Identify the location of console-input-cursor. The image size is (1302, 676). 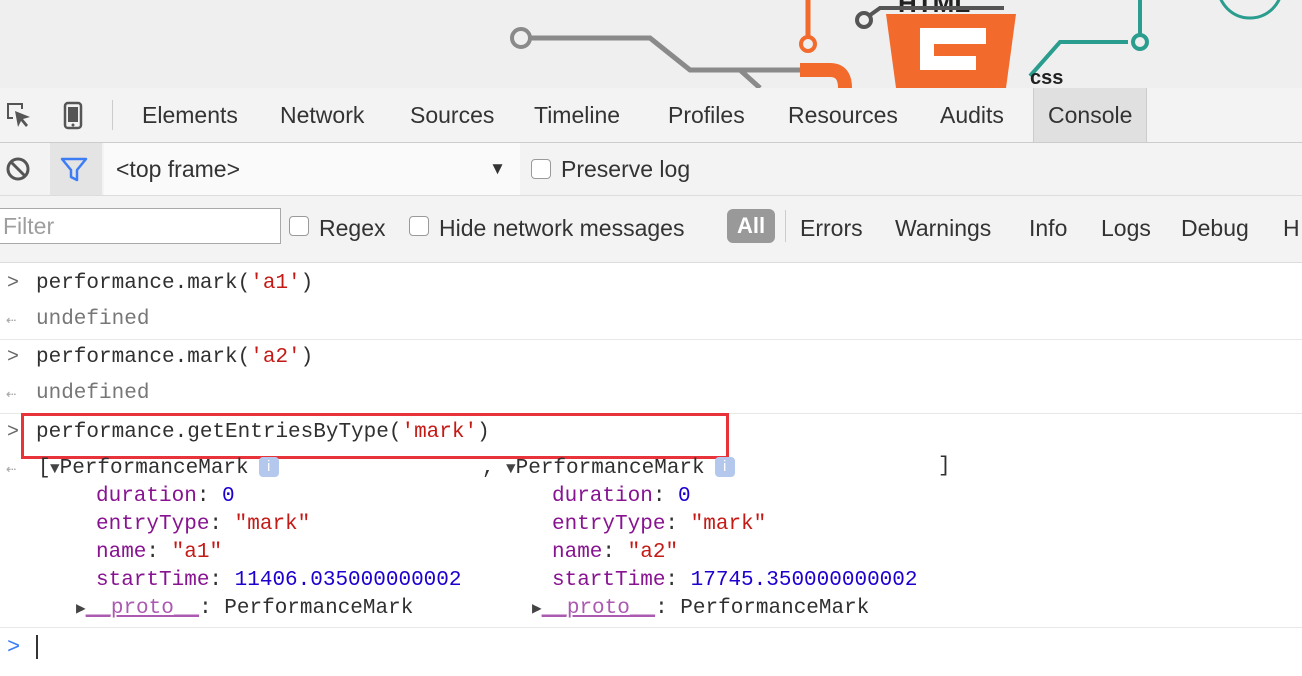
(37, 647).